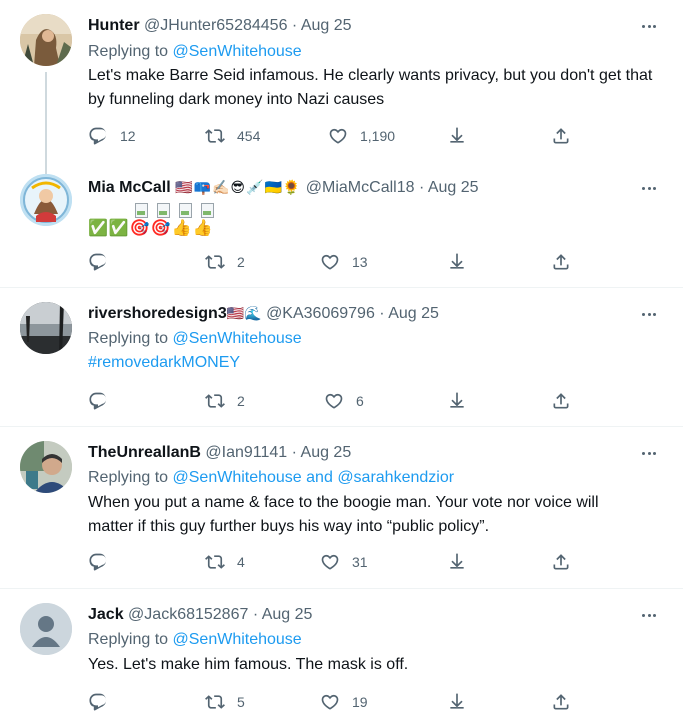 The width and height of the screenshot is (683, 723). Describe the element at coordinates (355, 26) in the screenshot. I see `tweet-header: Hunter @JHunter65284456 · Aug 25` at that location.